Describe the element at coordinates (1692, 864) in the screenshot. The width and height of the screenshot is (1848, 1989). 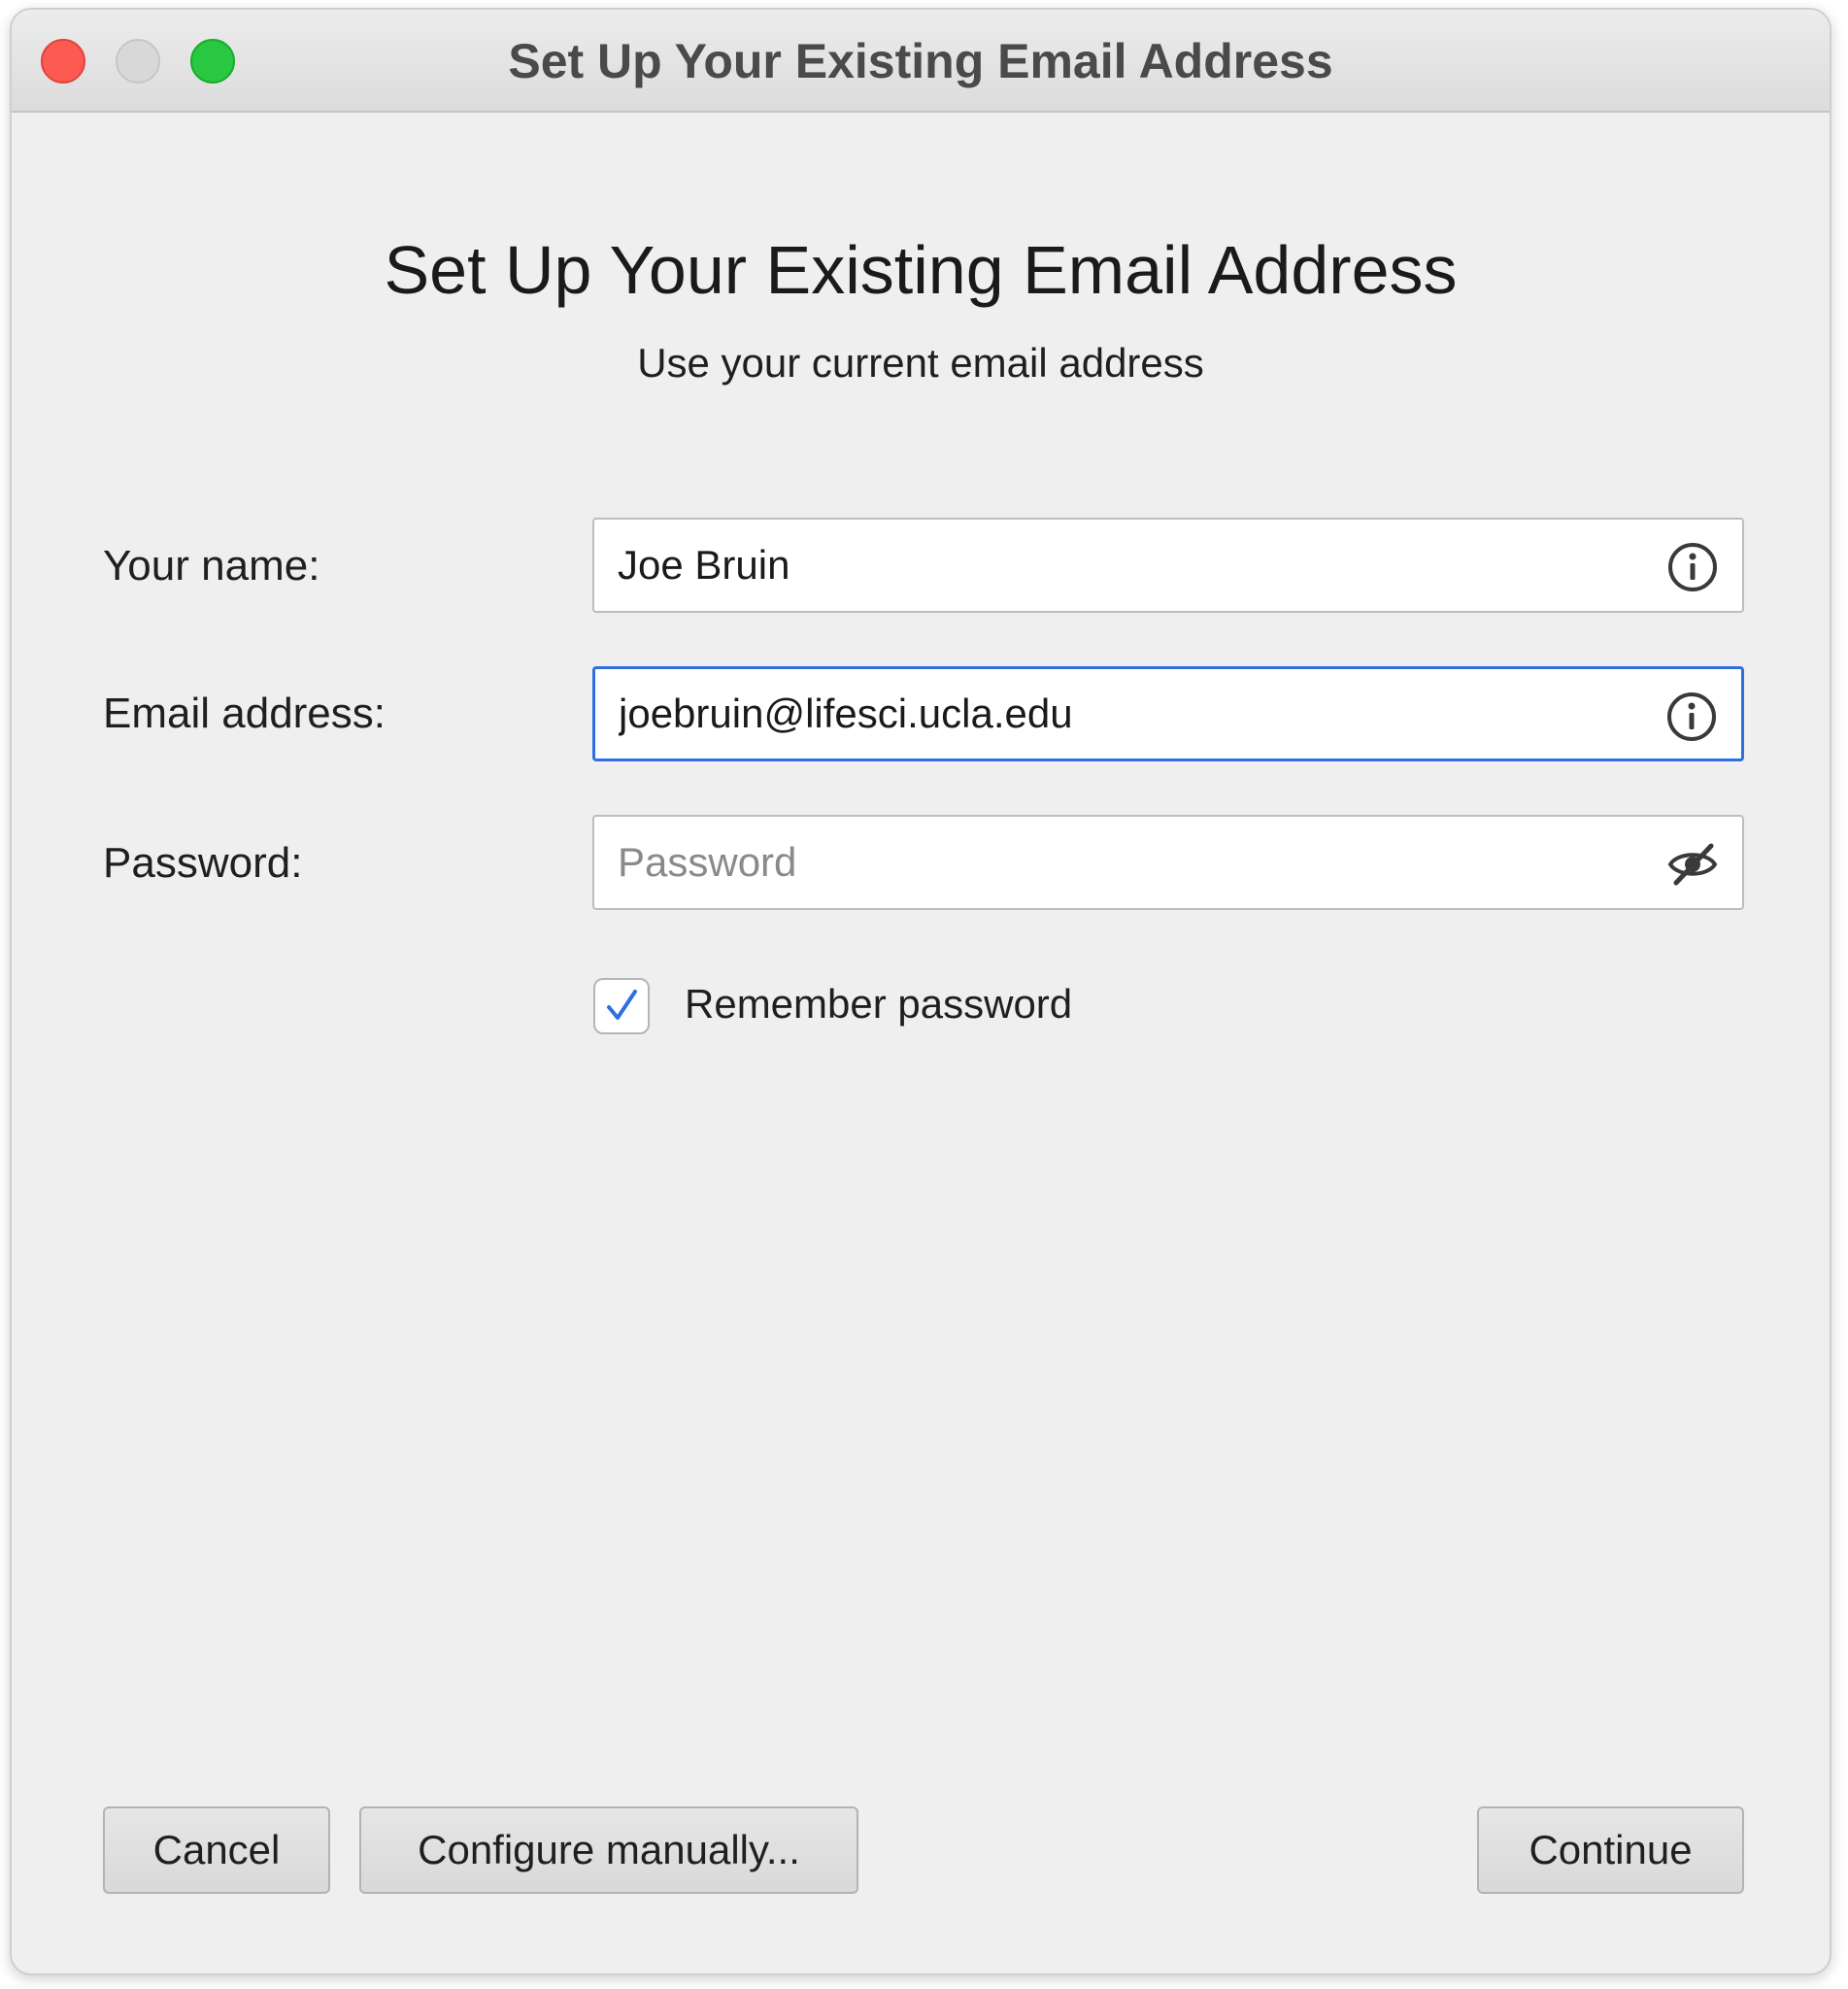
I see `eye-slash-icon` at that location.